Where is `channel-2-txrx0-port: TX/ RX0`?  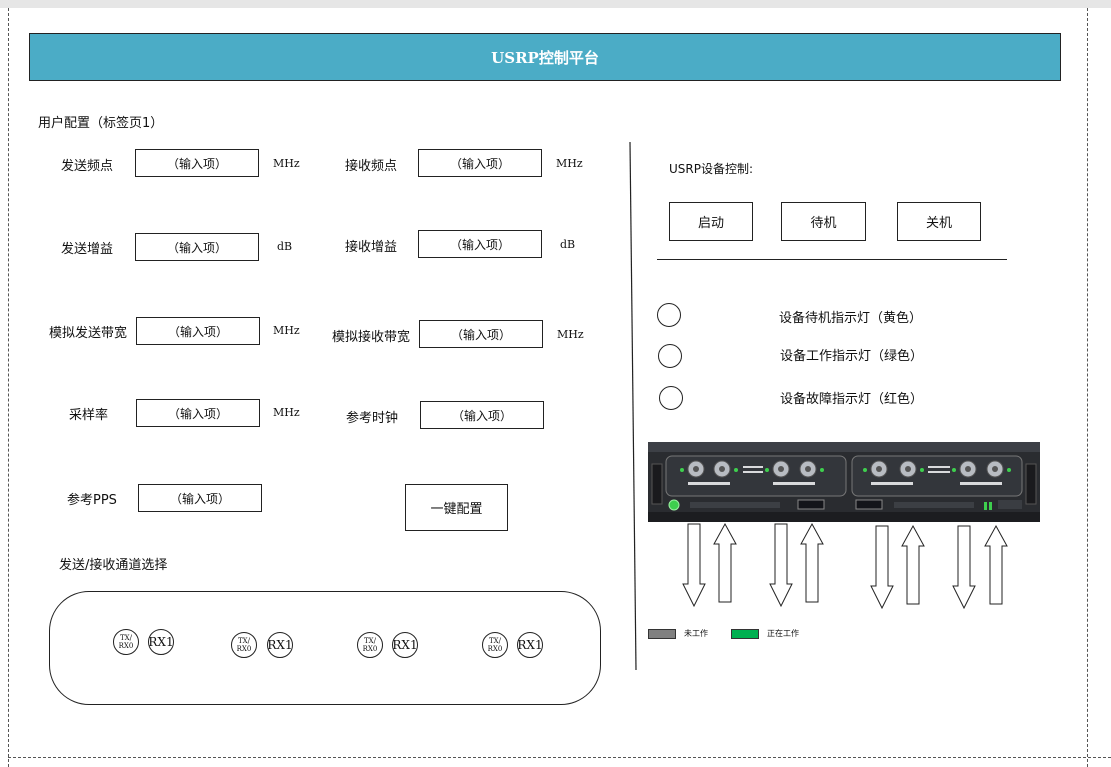 channel-2-txrx0-port: TX/ RX0 is located at coordinates (244, 645).